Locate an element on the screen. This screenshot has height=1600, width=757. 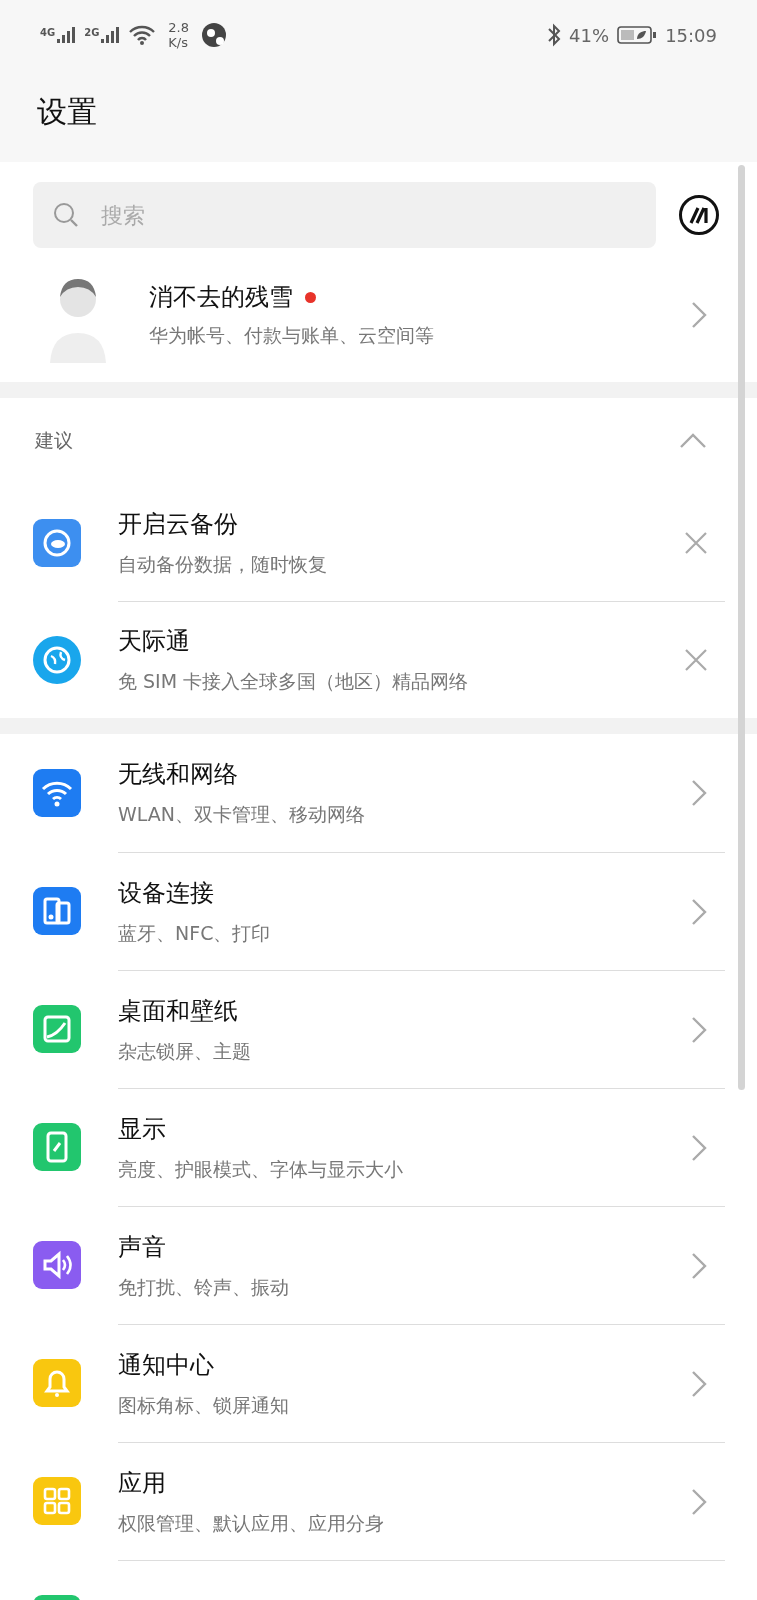
search-field: 搜索 is located at coordinates (344, 215).